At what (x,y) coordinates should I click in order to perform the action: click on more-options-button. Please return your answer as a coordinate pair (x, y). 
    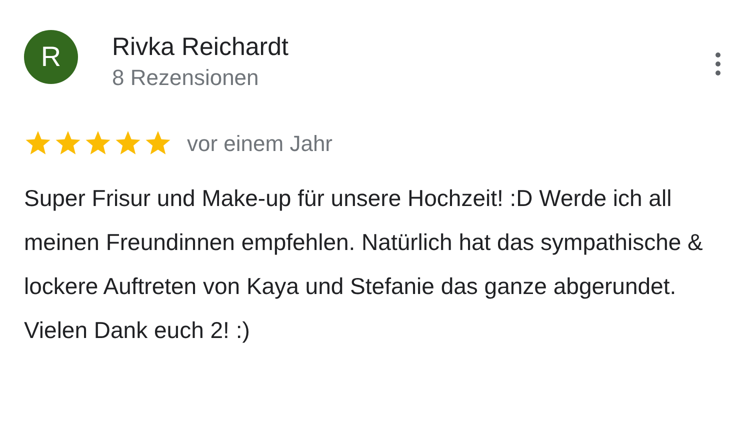
    Looking at the image, I should click on (718, 64).